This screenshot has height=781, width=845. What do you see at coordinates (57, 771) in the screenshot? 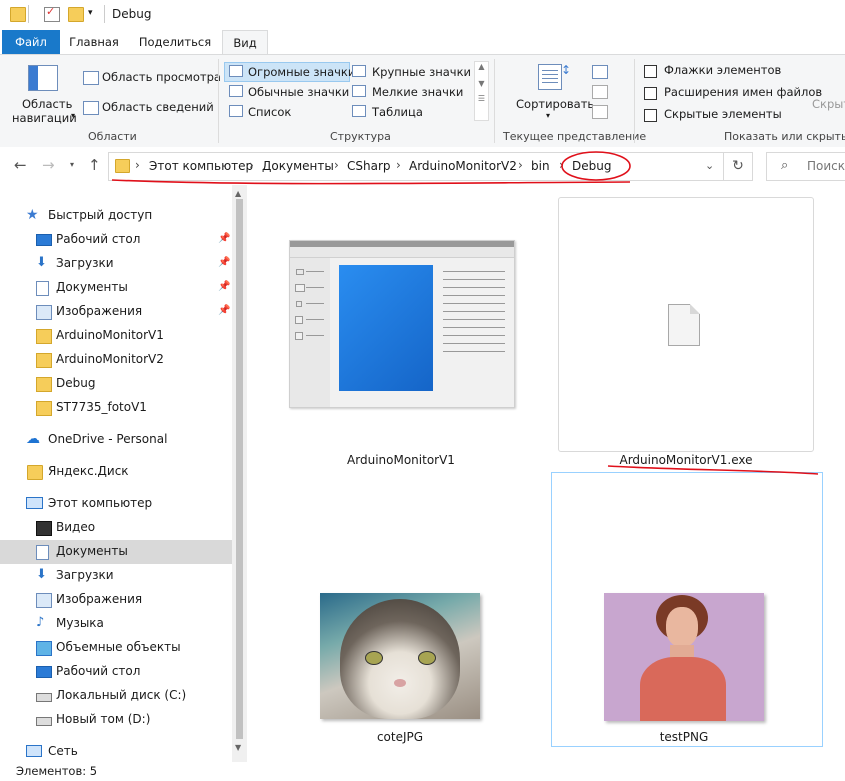
I see `item-count: Элементов: 5` at bounding box center [57, 771].